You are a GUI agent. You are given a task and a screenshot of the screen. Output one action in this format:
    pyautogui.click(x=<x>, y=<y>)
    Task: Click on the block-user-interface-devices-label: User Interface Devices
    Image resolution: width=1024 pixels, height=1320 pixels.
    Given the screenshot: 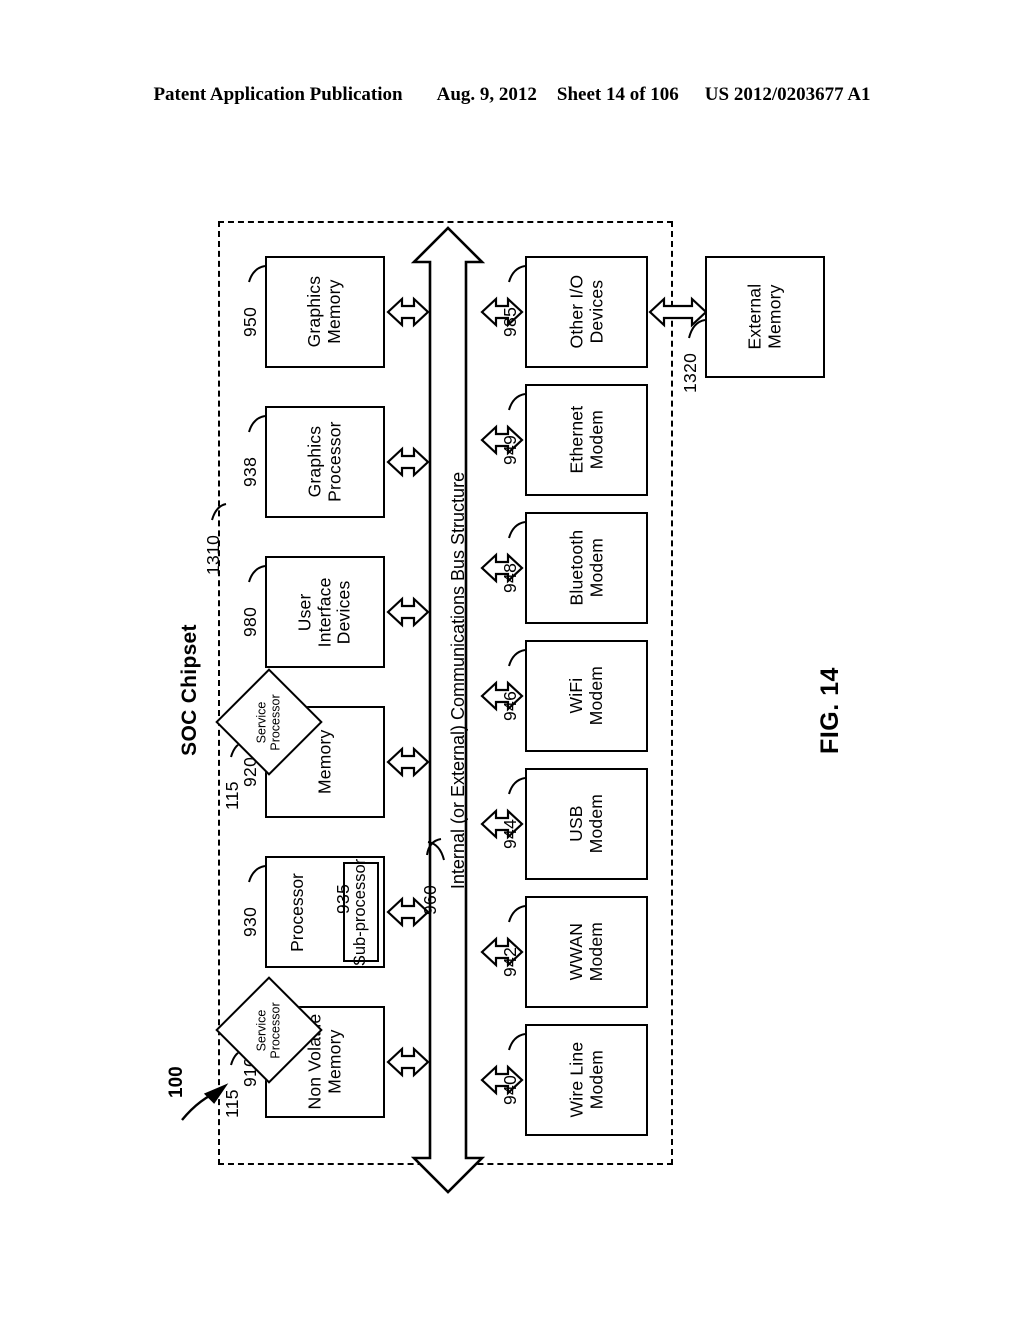 What is the action you would take?
    pyautogui.click(x=324, y=612)
    